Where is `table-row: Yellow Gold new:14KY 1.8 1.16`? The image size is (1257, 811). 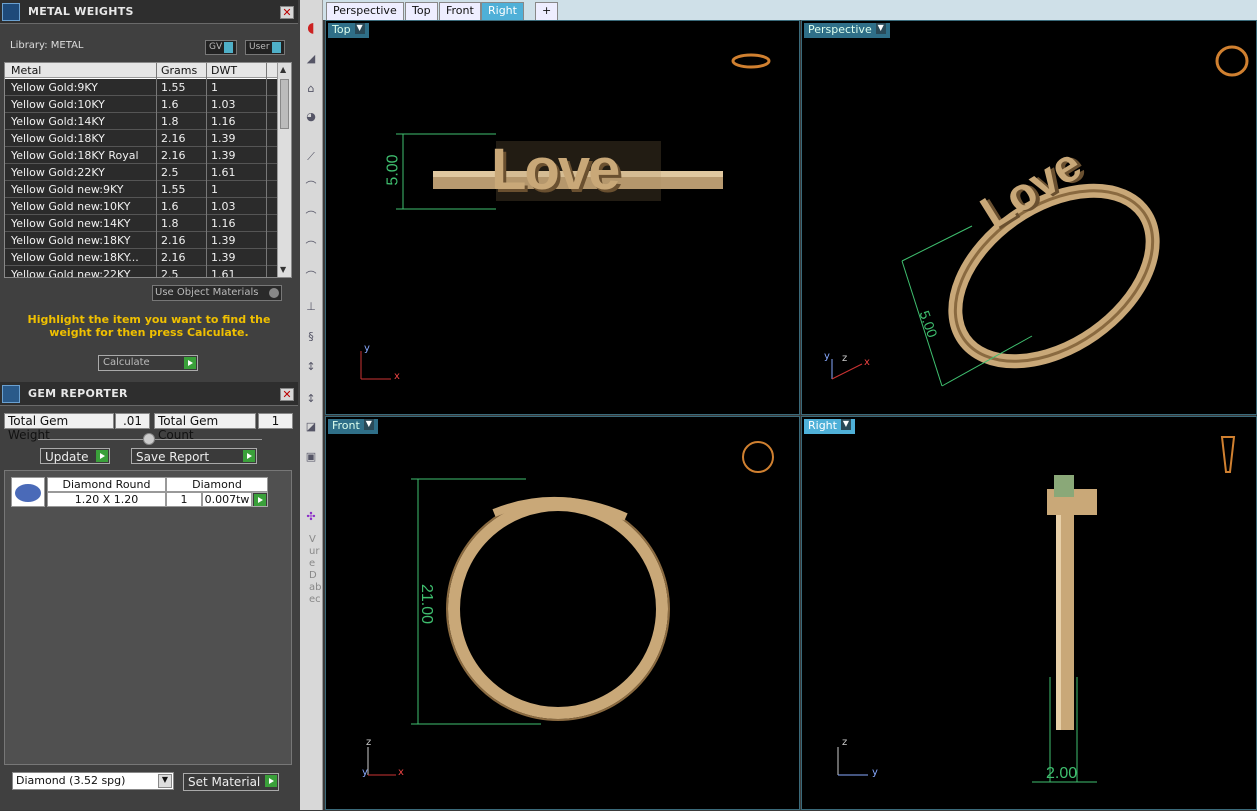
table-row: Yellow Gold new:14KY 1.8 1.16 is located at coordinates (141, 223).